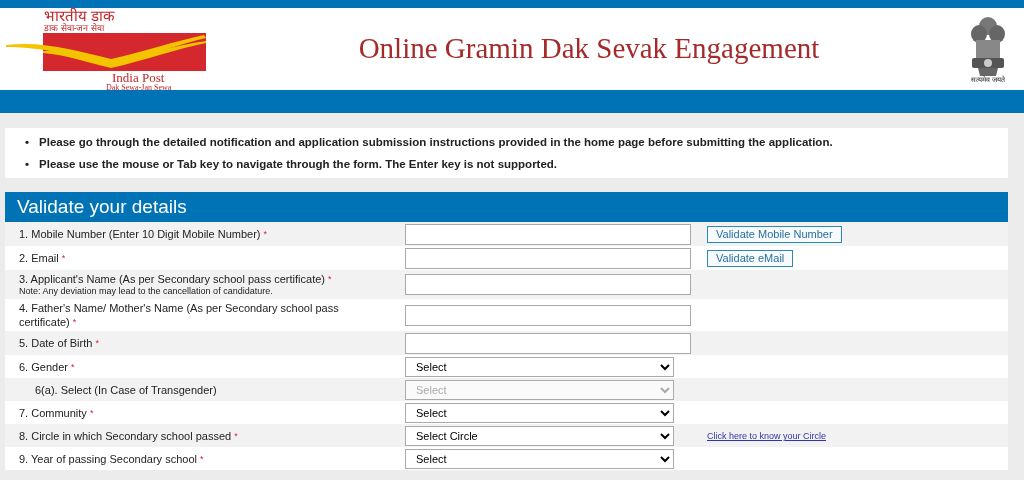  I want to click on emblem-icon, so click(988, 45).